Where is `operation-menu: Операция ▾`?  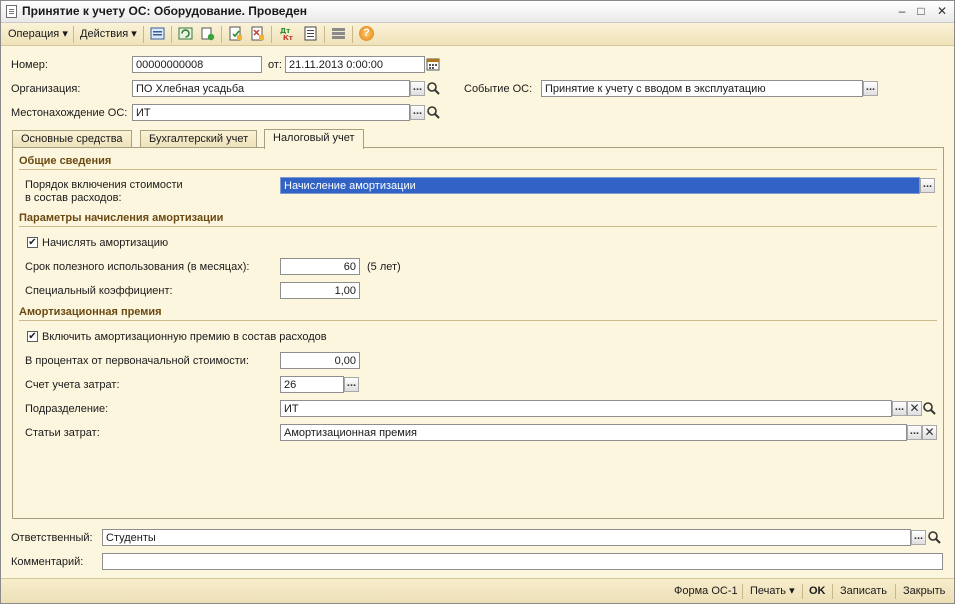 operation-menu: Операция ▾ is located at coordinates (38, 34).